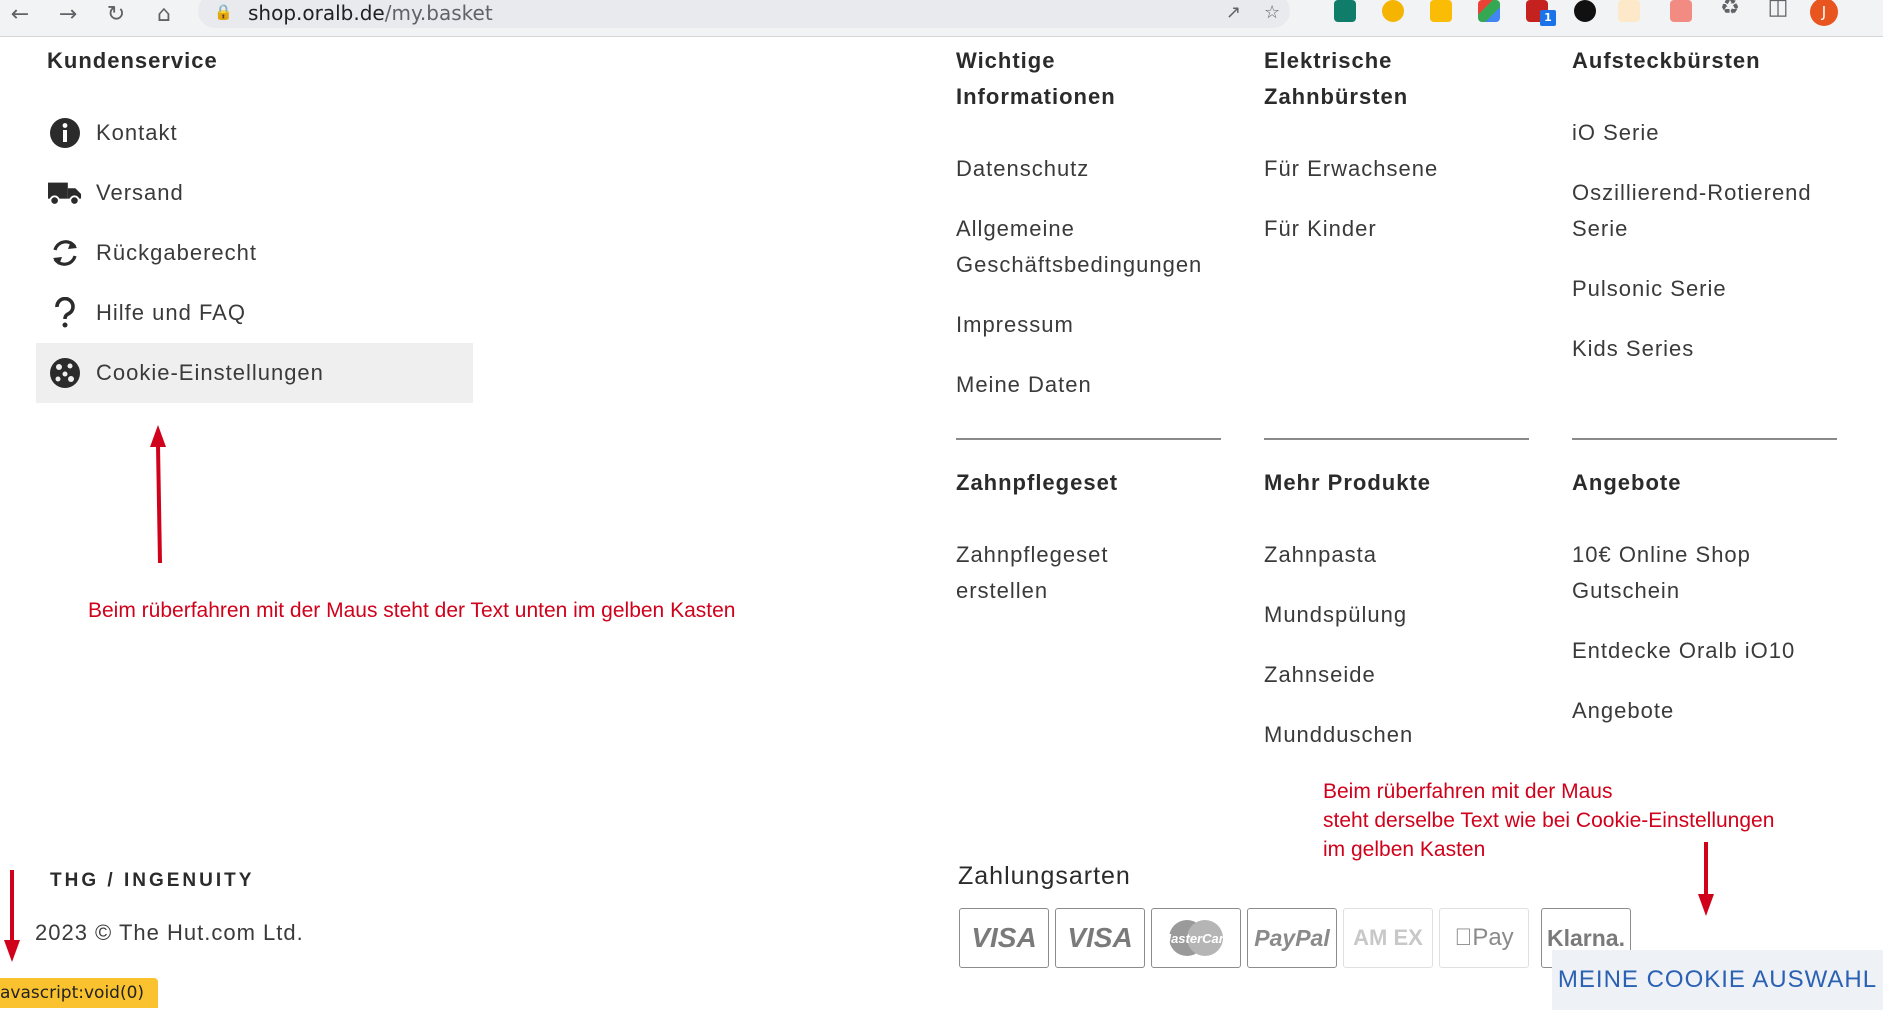 The width and height of the screenshot is (1883, 1010). Describe the element at coordinates (223, 12) in the screenshot. I see `lock-icon: 🔒` at that location.